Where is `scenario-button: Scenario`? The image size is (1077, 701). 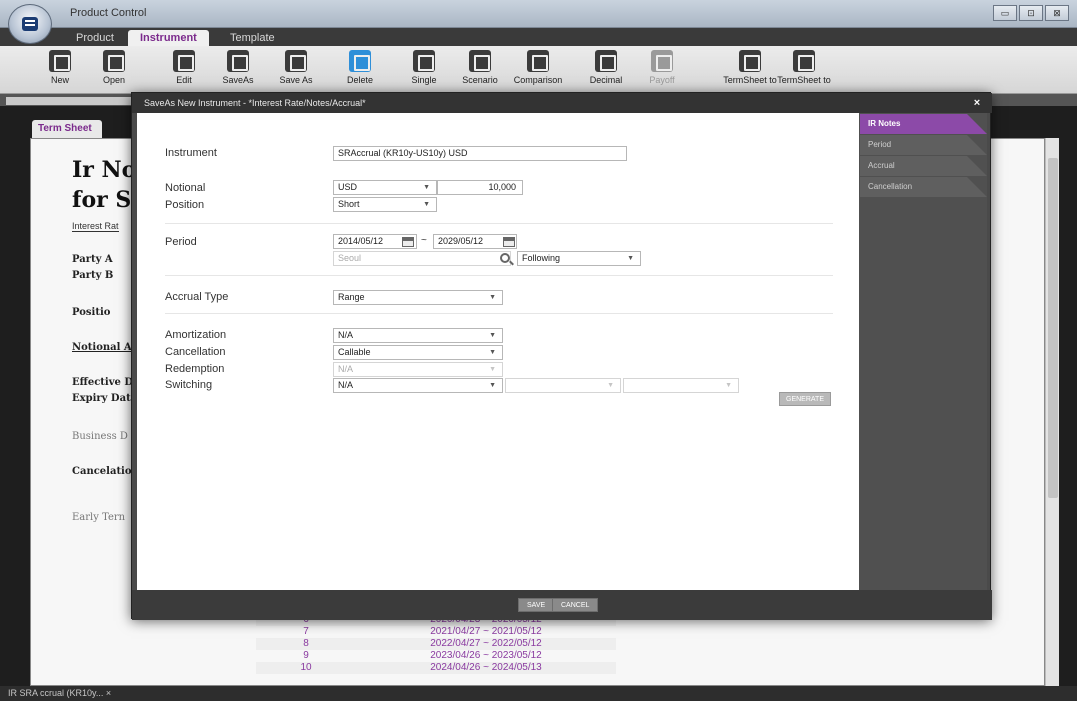 scenario-button: Scenario is located at coordinates (480, 67).